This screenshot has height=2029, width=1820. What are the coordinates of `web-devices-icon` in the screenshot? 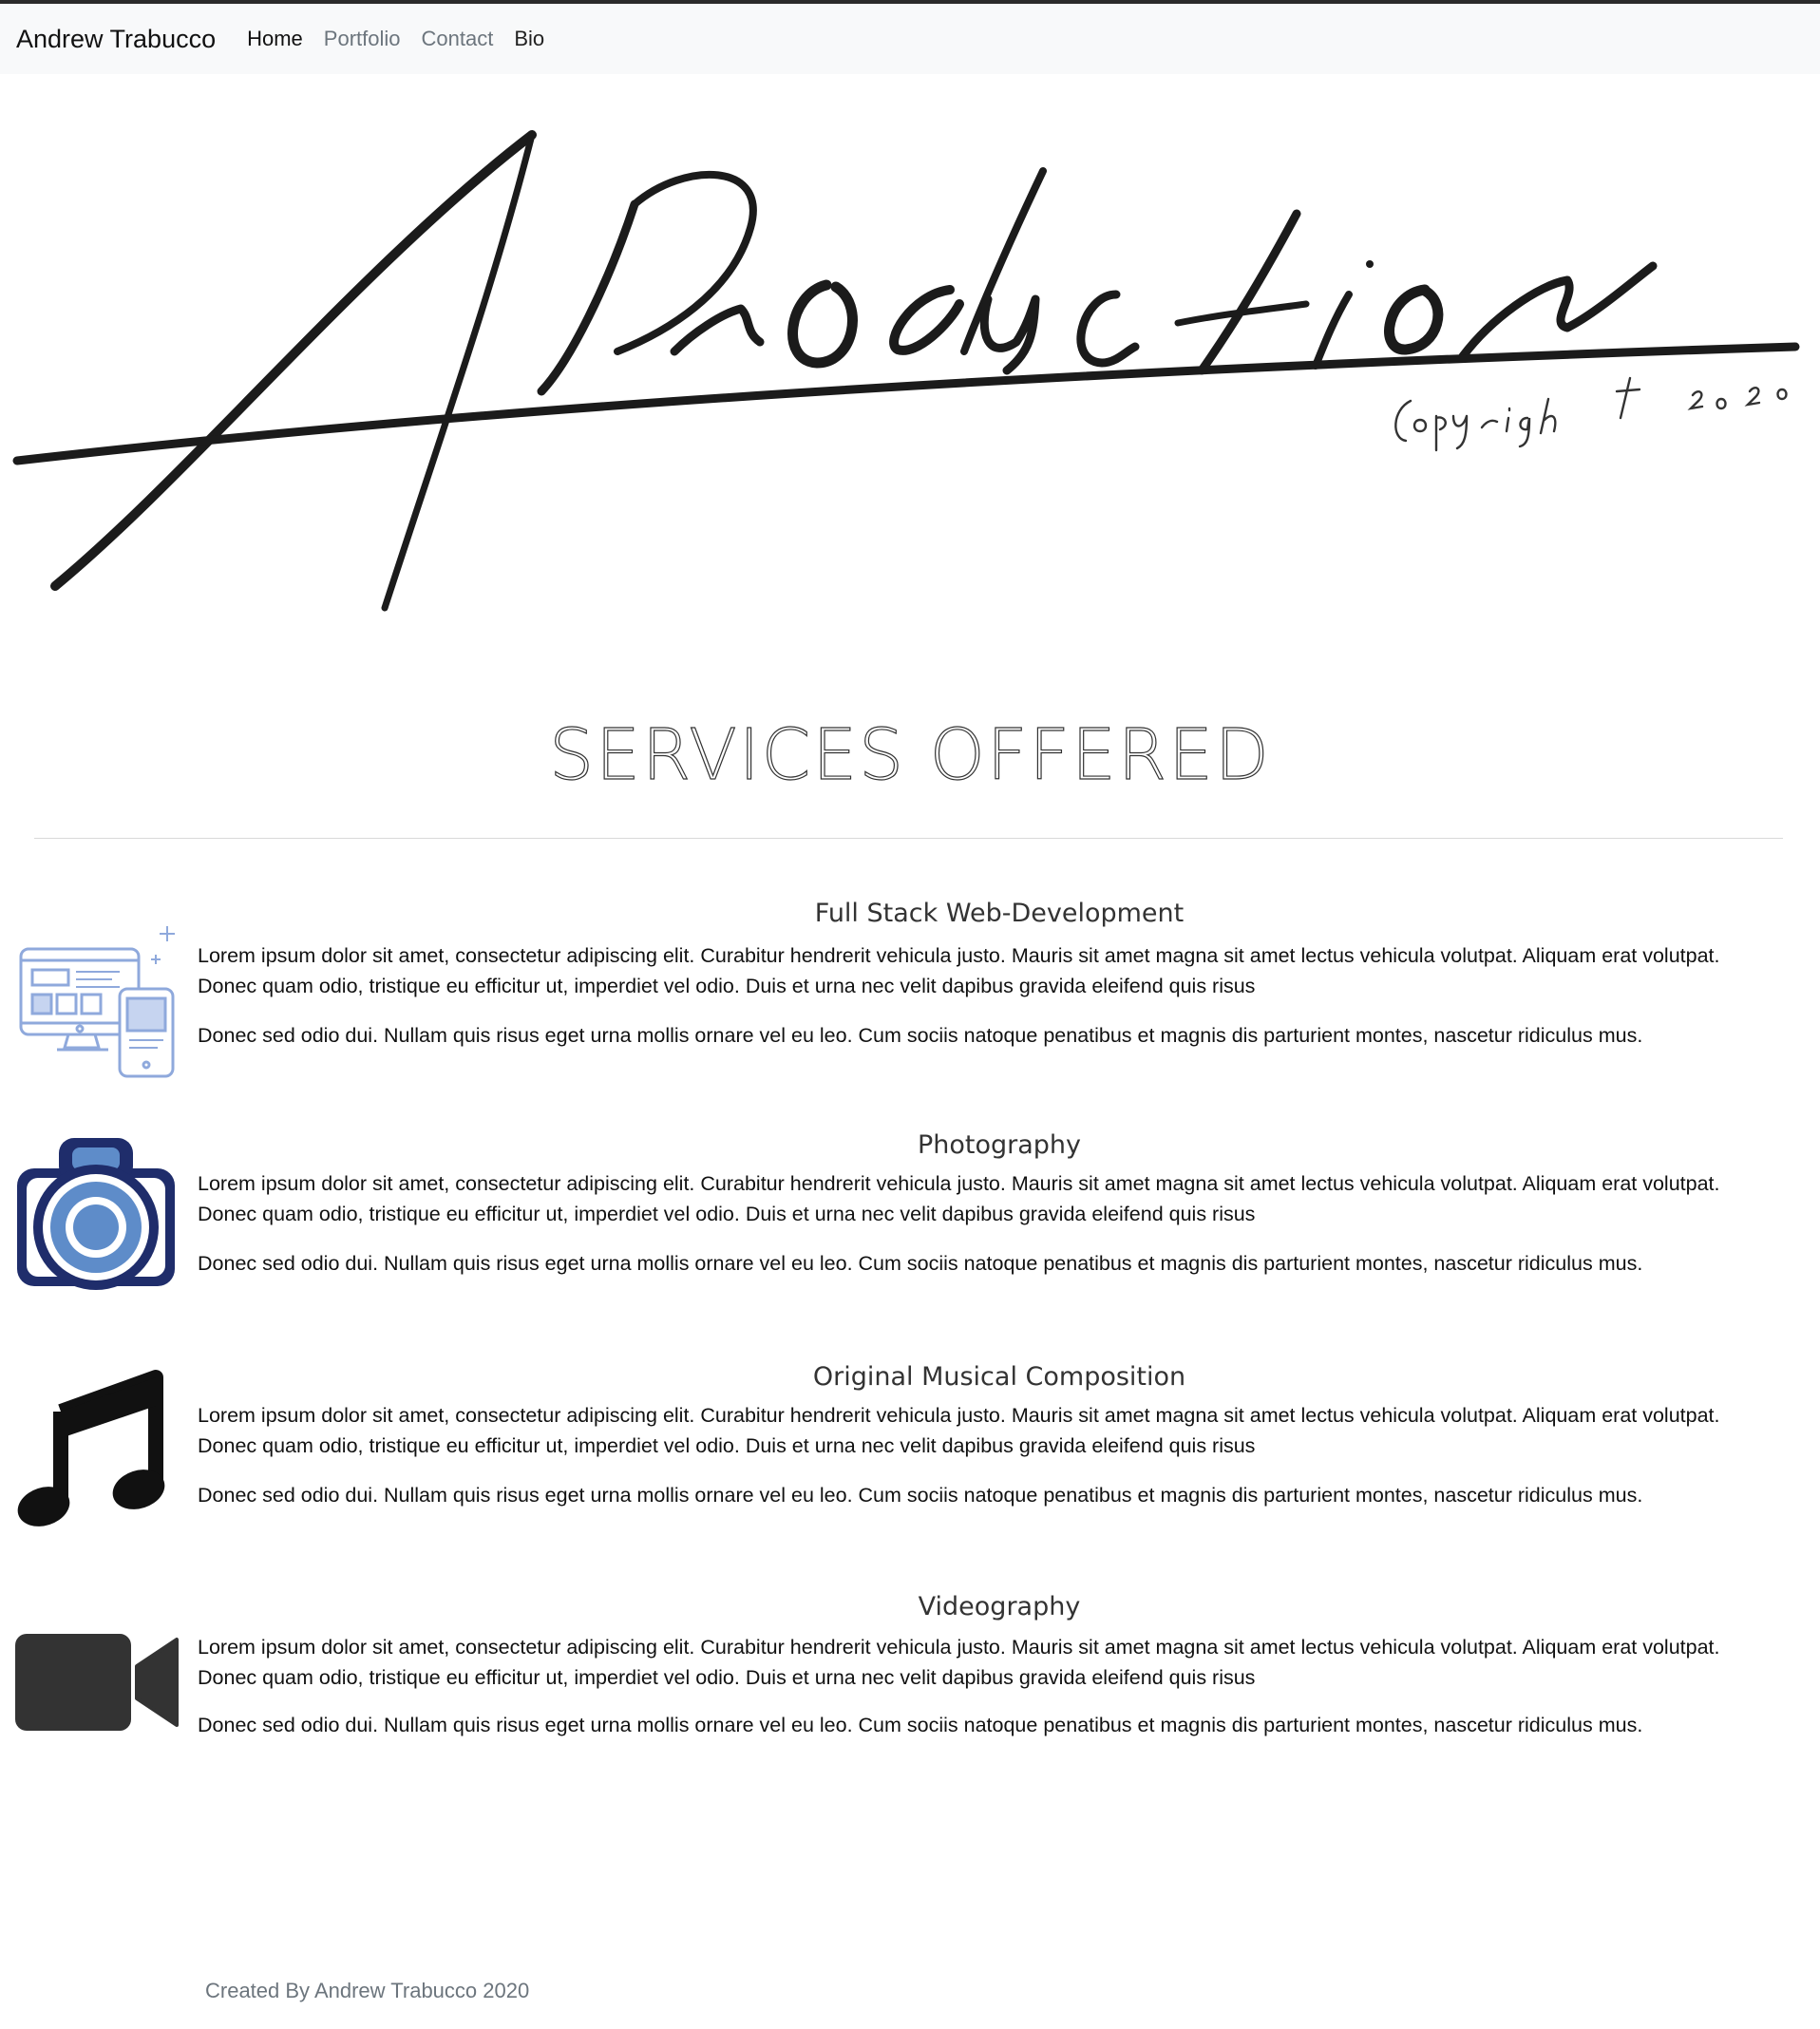 It's located at (96, 1000).